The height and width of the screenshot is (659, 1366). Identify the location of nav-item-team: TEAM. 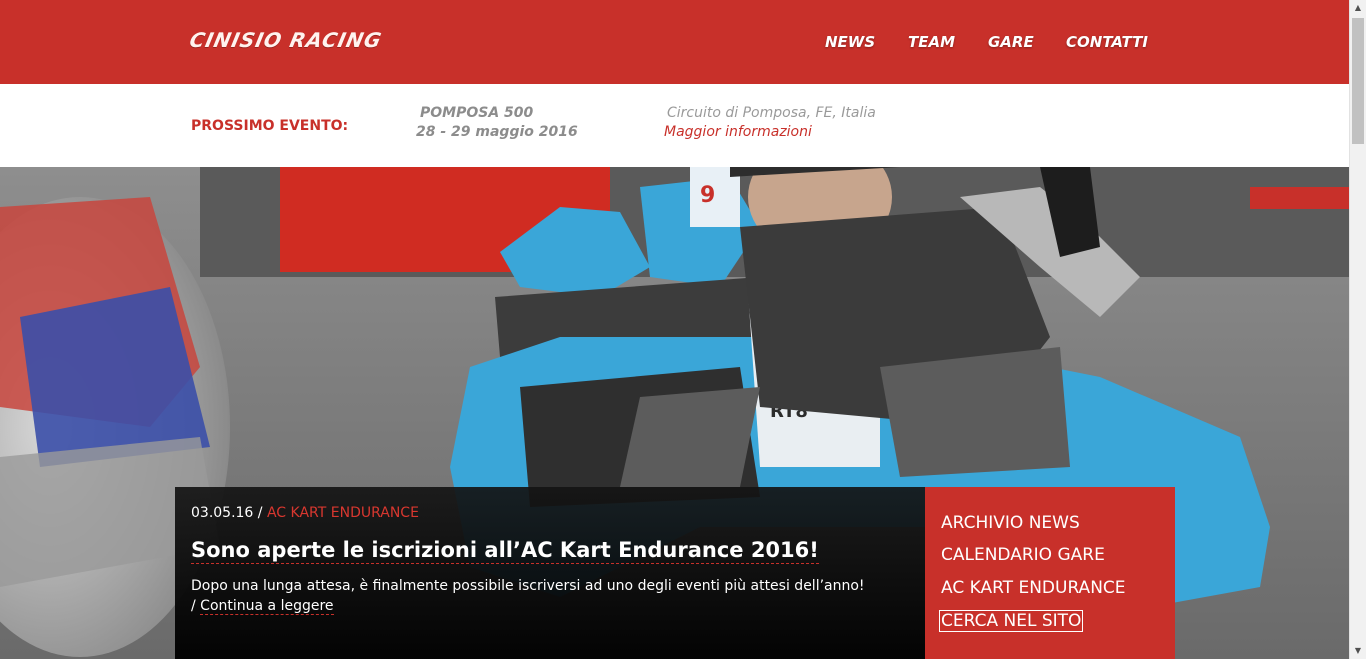
(931, 42).